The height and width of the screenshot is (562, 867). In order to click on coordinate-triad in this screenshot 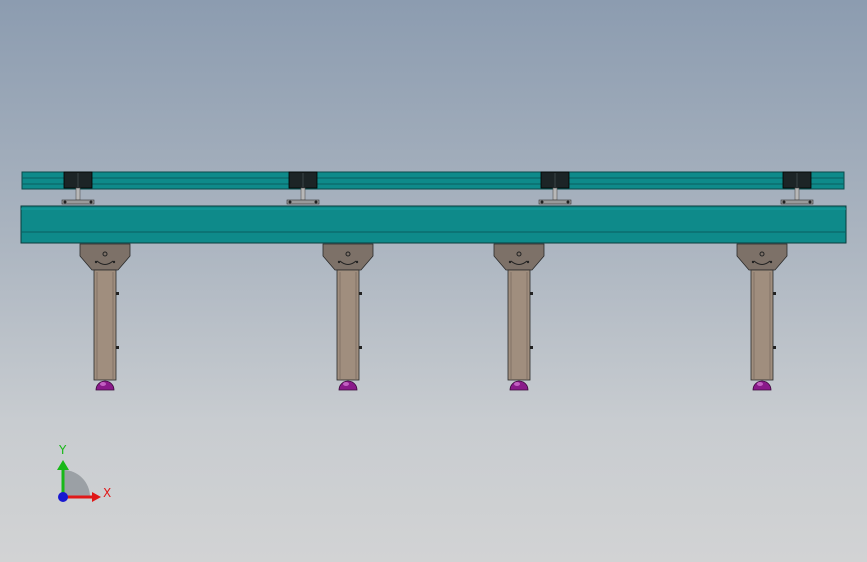, I will do `click(79, 481)`.